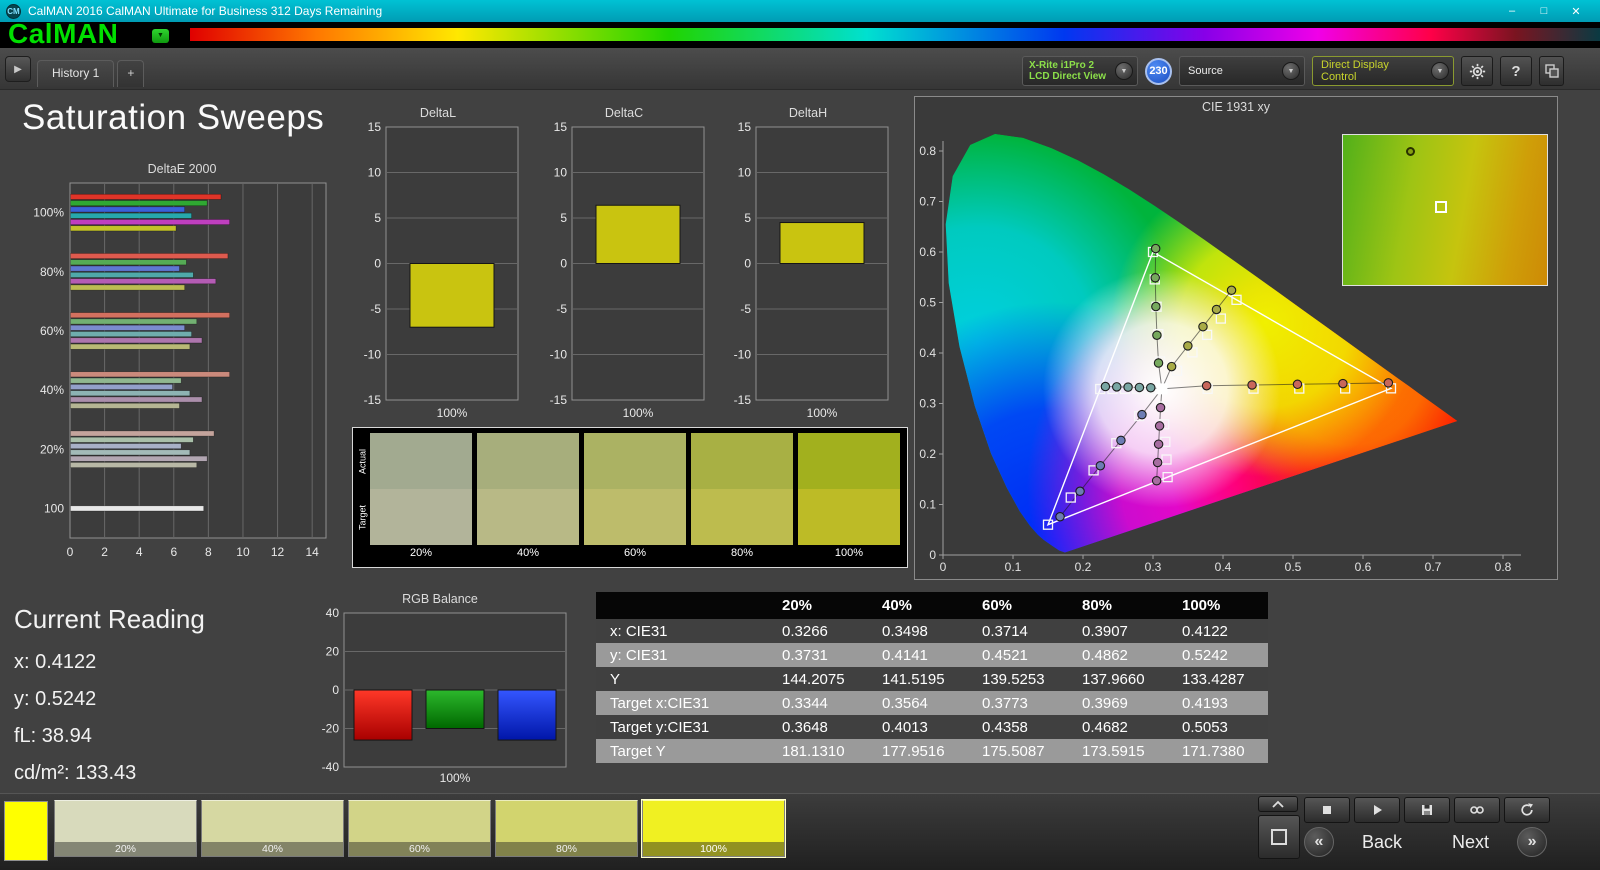  Describe the element at coordinates (528, 461) in the screenshot. I see `actual-swatch` at that location.